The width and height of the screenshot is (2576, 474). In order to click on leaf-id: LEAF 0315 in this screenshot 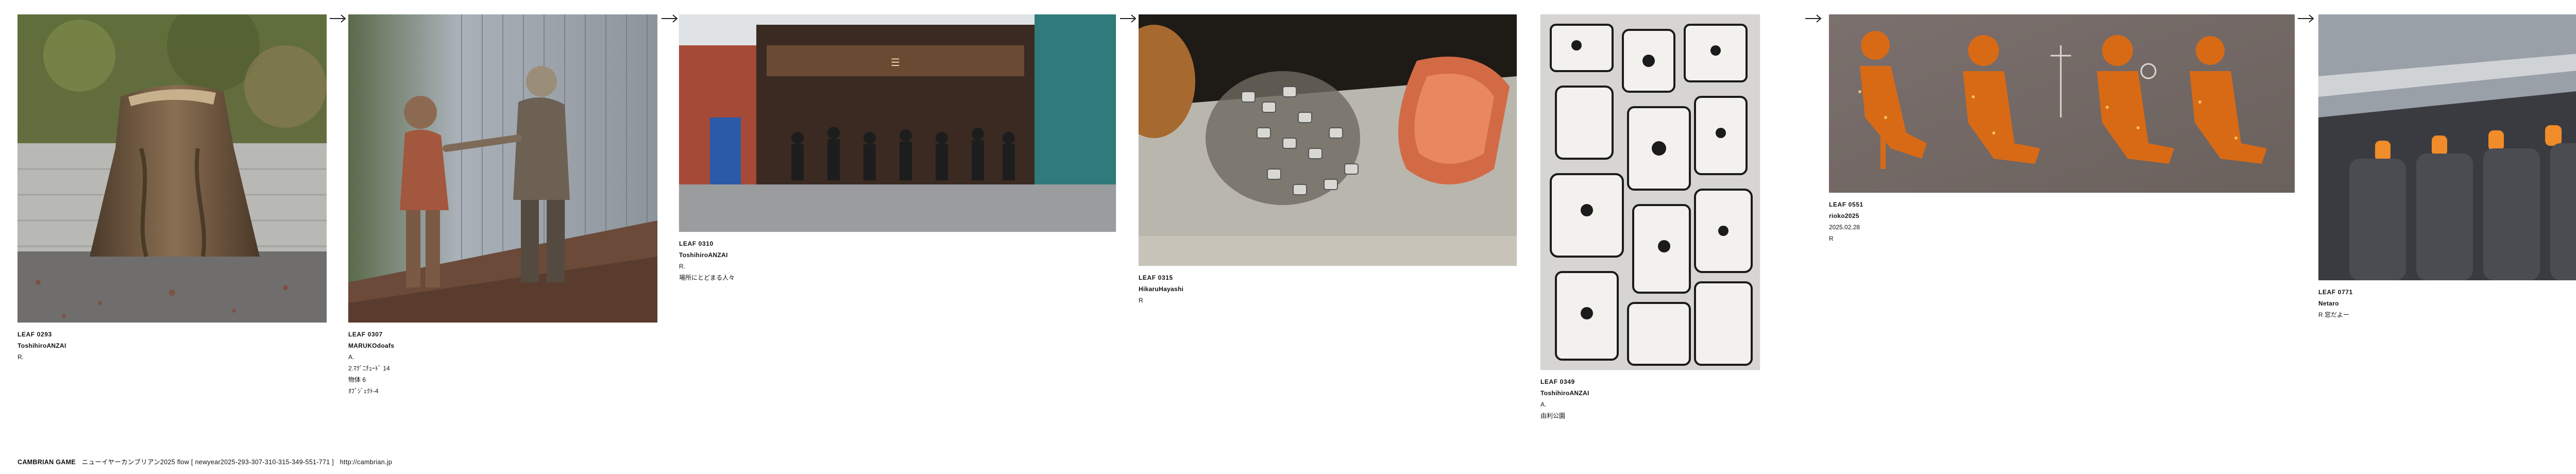, I will do `click(1156, 278)`.